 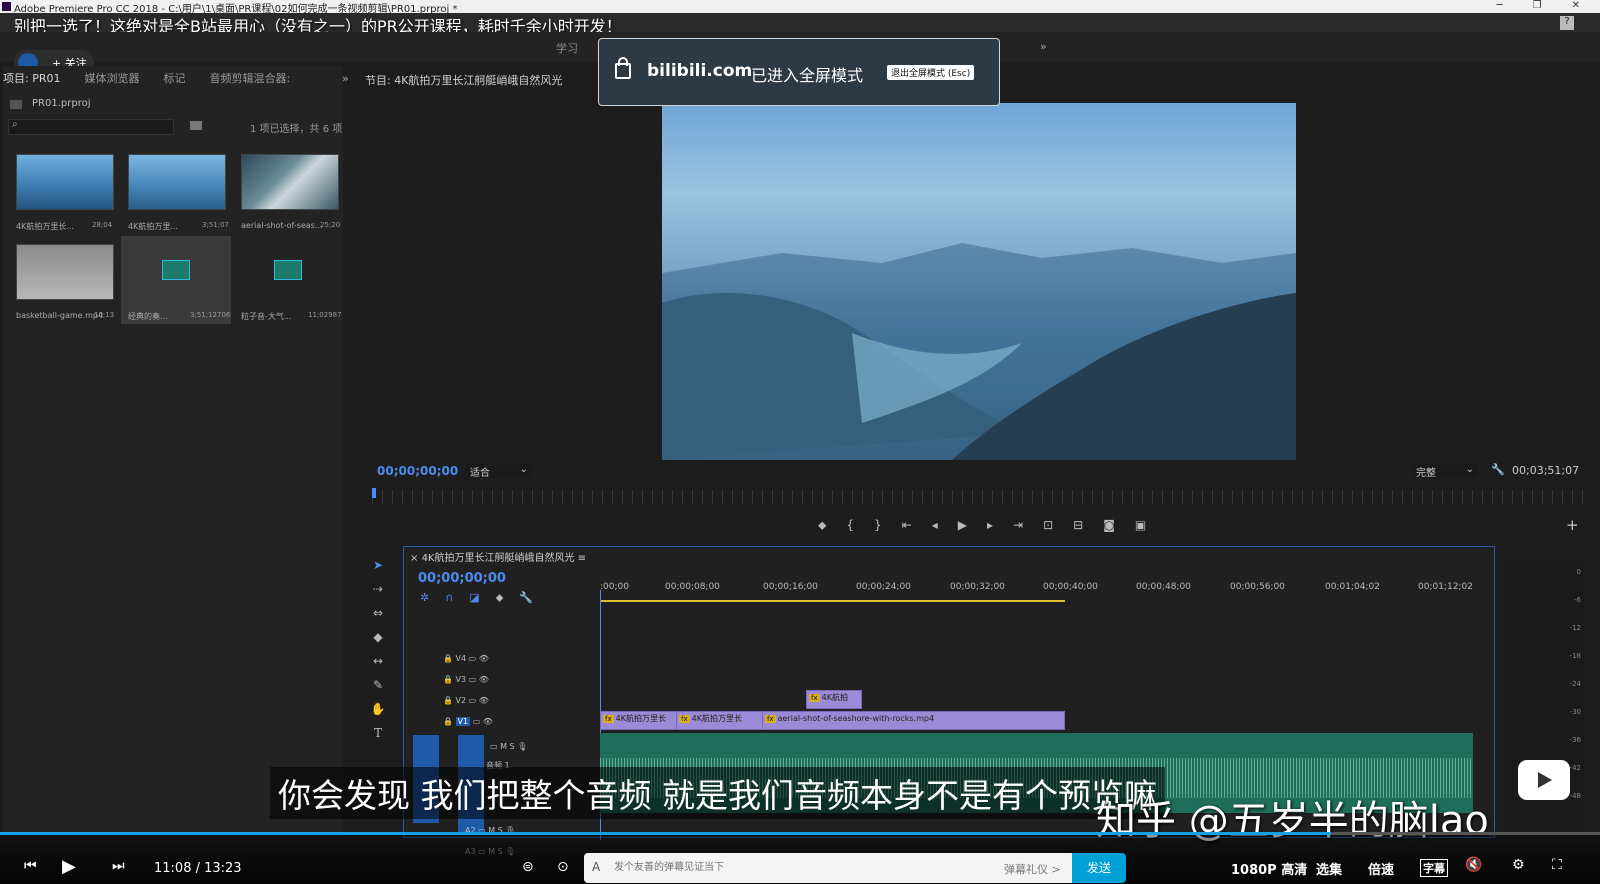 I want to click on timeline-timecode: 00;00;00;00, so click(x=462, y=578).